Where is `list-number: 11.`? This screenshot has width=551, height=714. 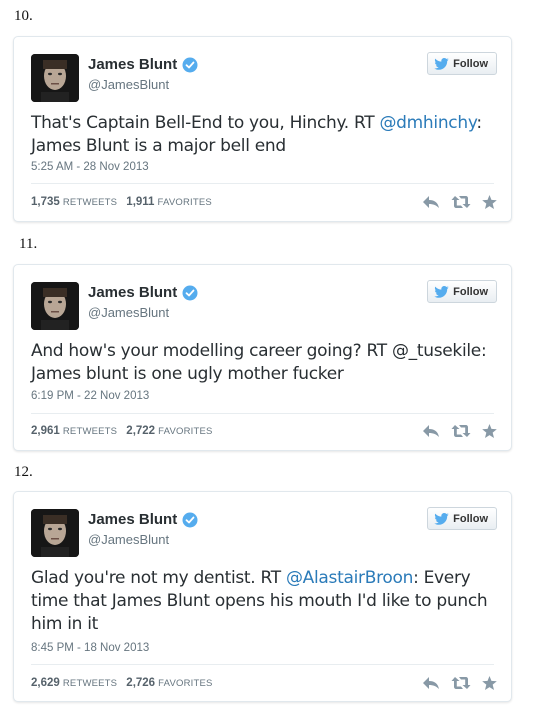 list-number: 11. is located at coordinates (28, 244).